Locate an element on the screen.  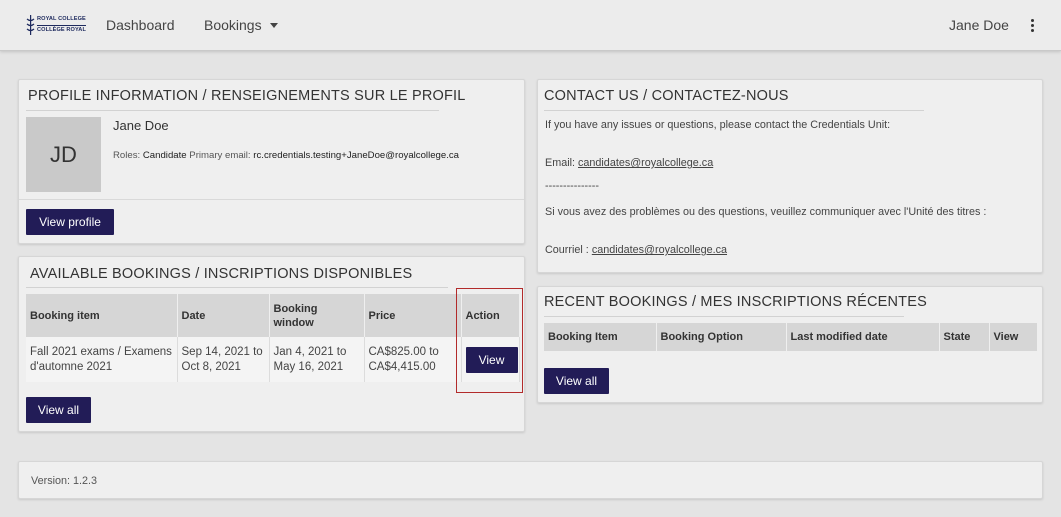
cell-price: CA$825.00 to CA$4,415.00 is located at coordinates (413, 359).